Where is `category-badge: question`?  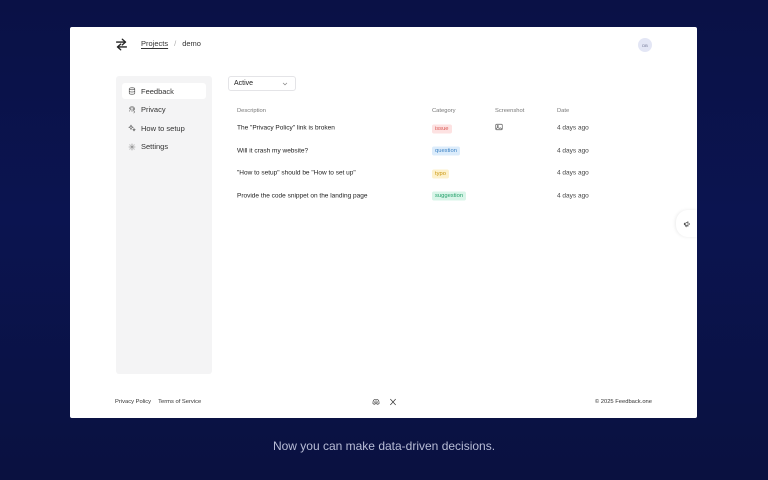 category-badge: question is located at coordinates (446, 151).